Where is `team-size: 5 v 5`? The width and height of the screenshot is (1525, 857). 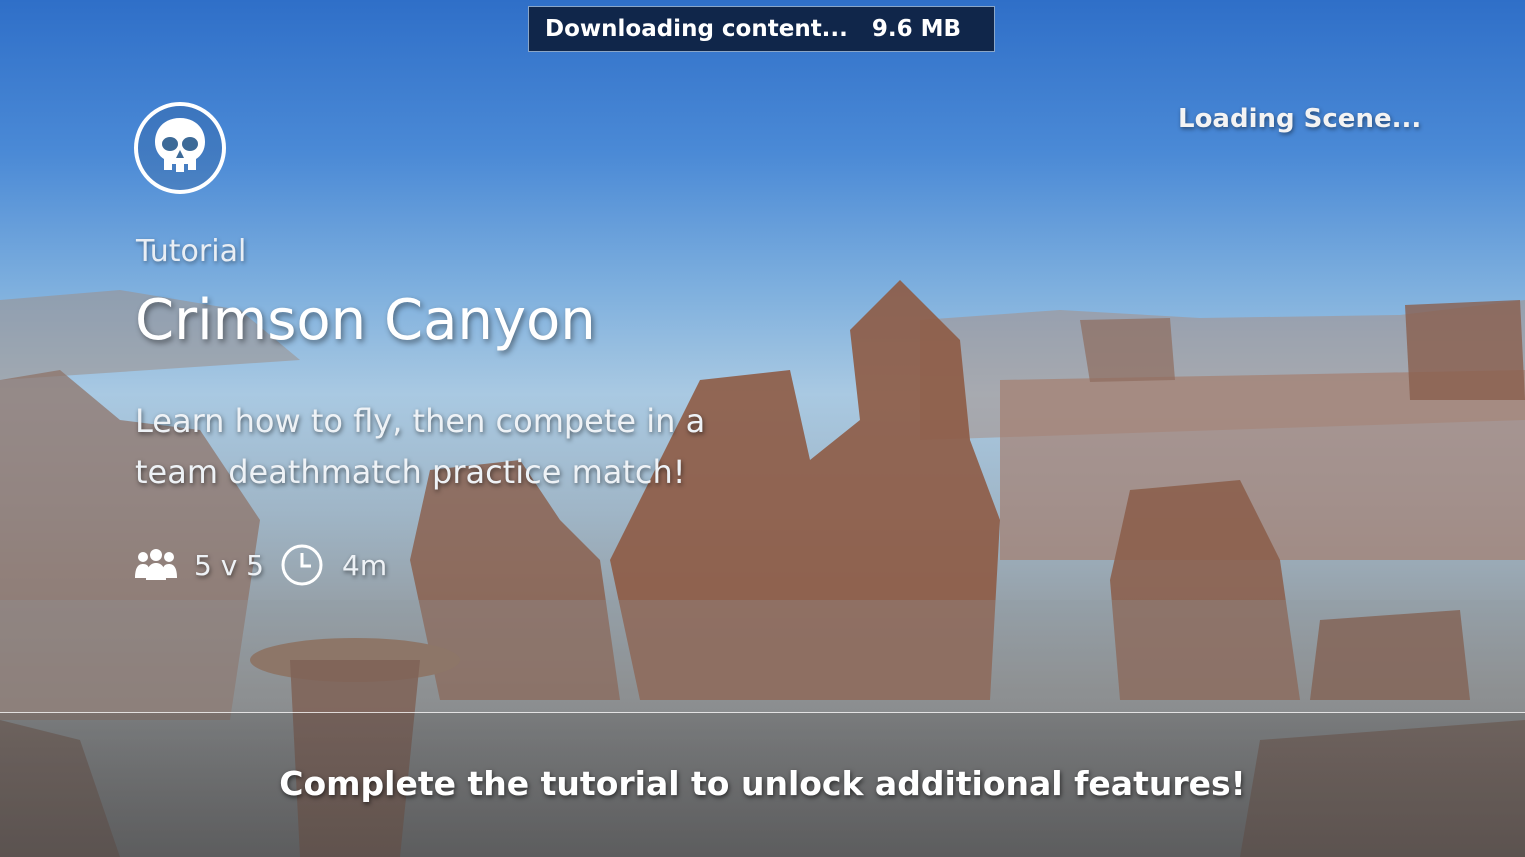
team-size: 5 v 5 is located at coordinates (229, 565).